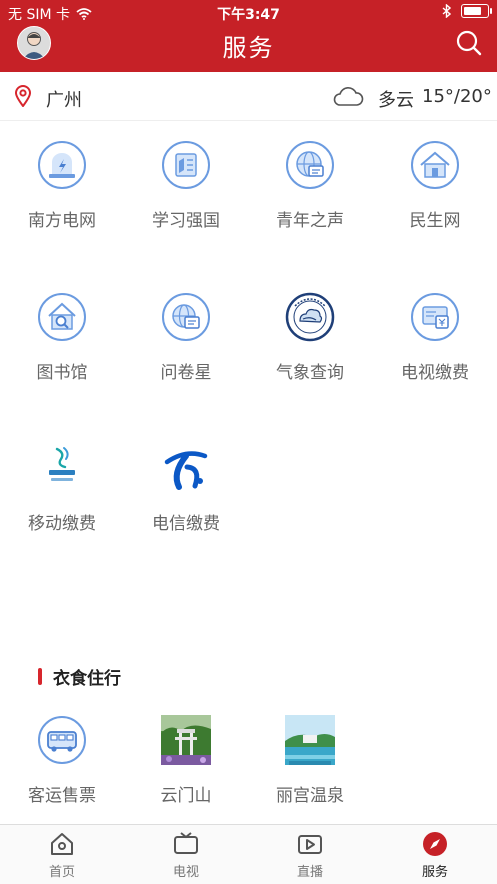 This screenshot has width=497, height=884. Describe the element at coordinates (186, 373) in the screenshot. I see `service-label: 问卷星` at that location.